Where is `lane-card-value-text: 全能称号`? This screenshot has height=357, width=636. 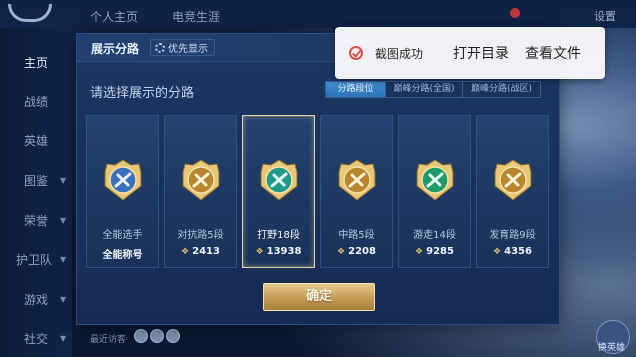 lane-card-value-text: 全能称号 is located at coordinates (122, 255).